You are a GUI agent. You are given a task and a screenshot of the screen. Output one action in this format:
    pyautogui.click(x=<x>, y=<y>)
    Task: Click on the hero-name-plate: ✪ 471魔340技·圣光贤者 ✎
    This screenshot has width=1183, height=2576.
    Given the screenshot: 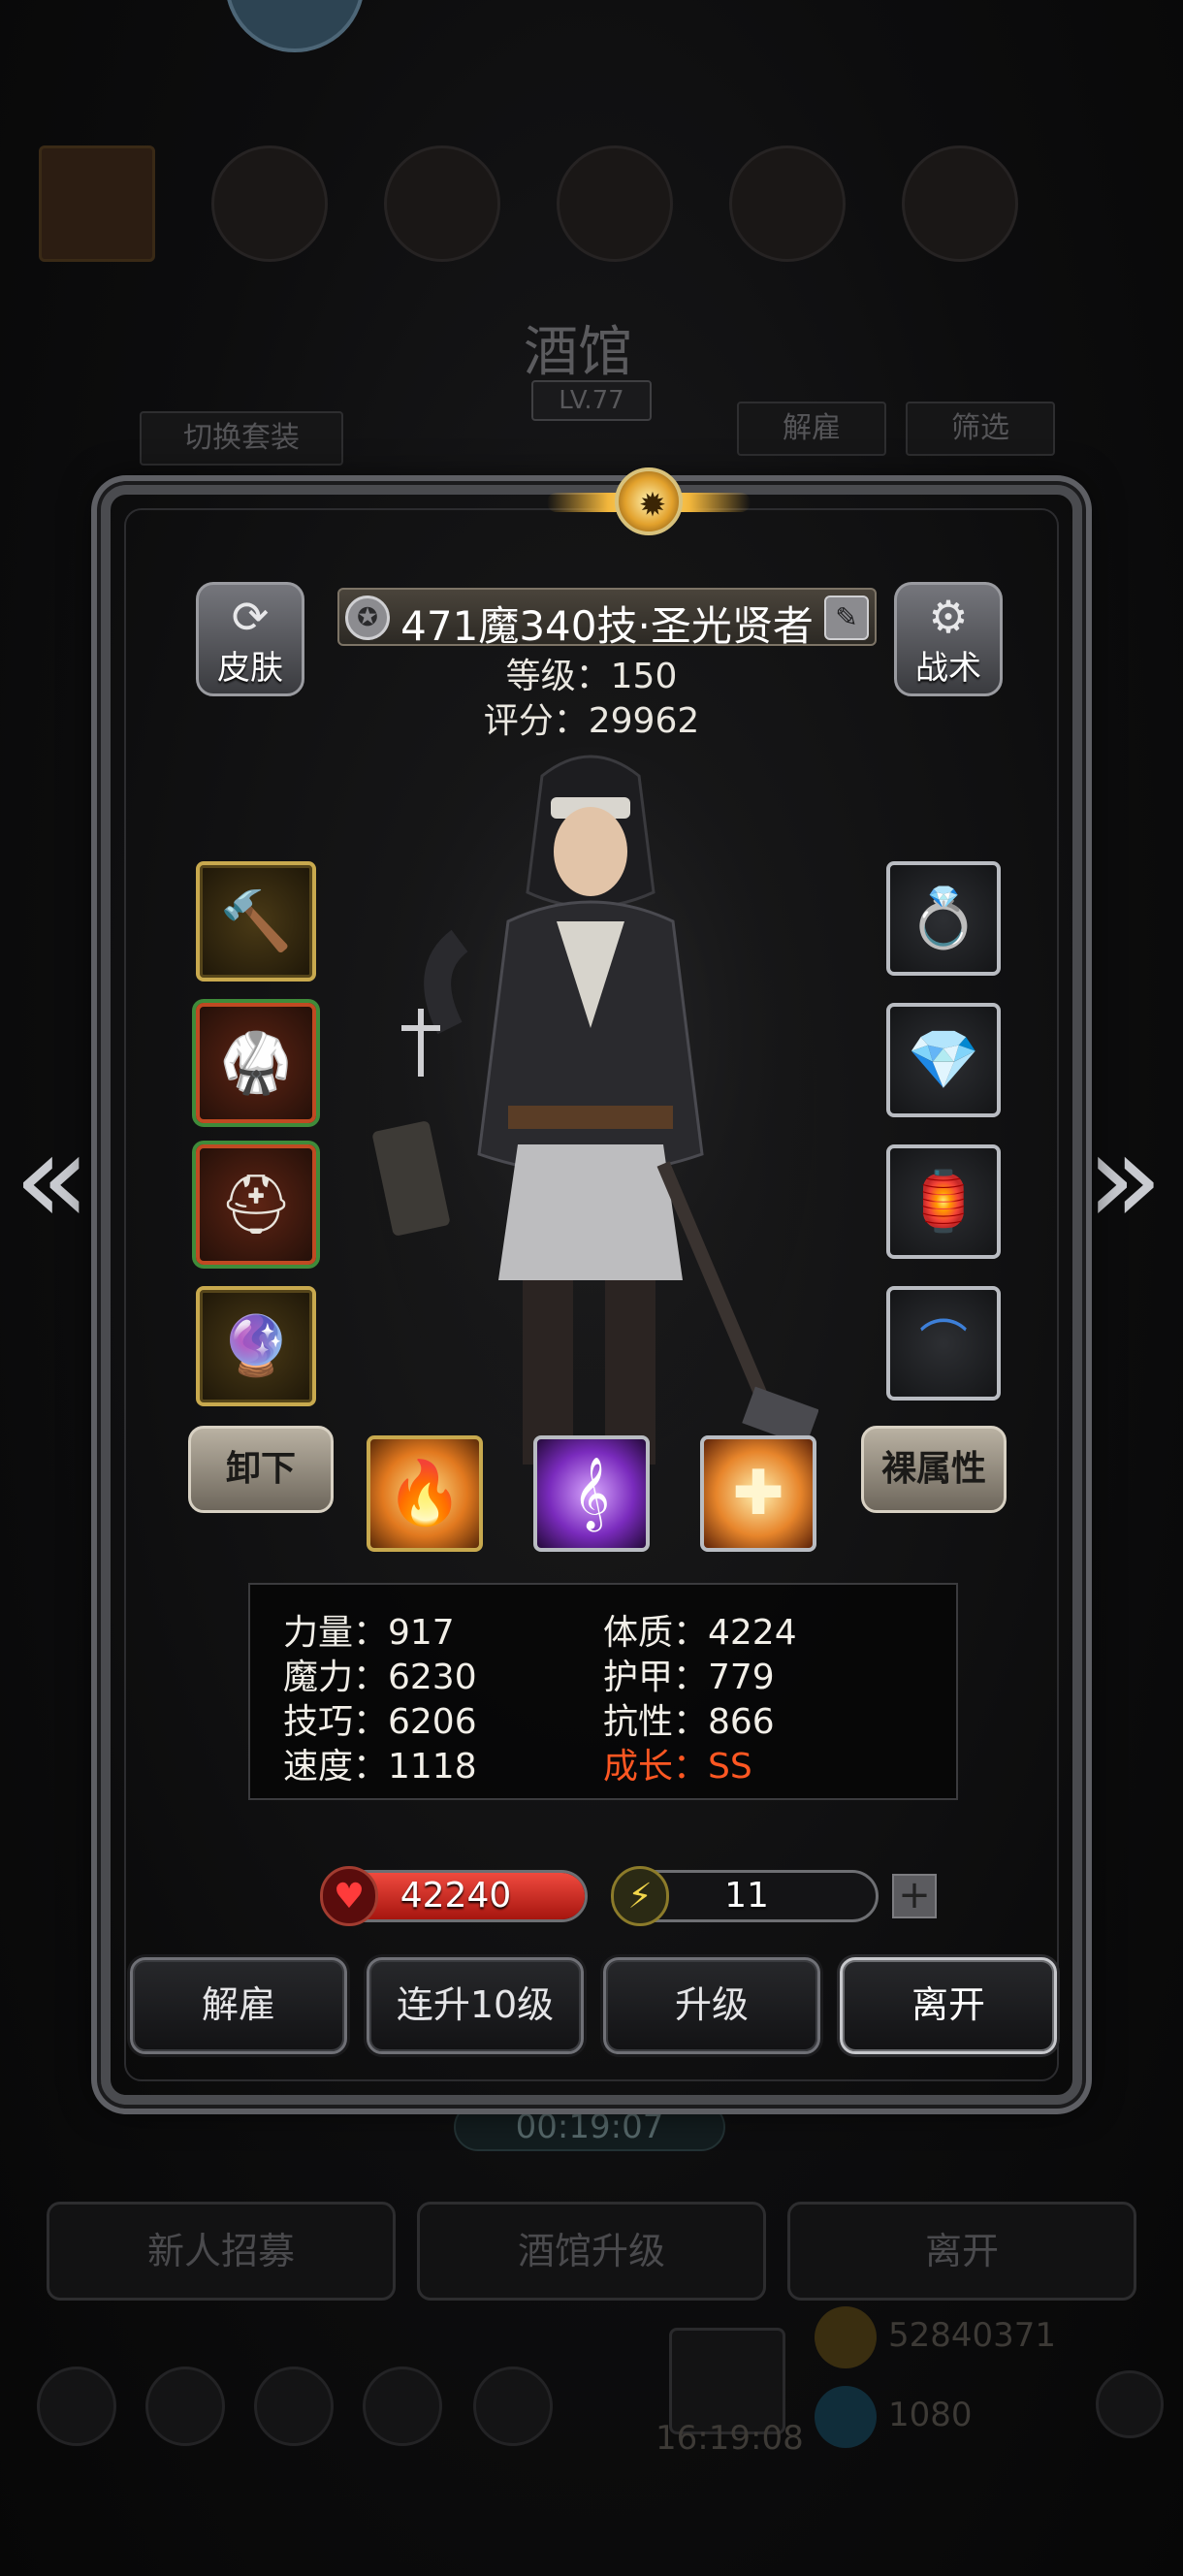 What is the action you would take?
    pyautogui.click(x=607, y=619)
    